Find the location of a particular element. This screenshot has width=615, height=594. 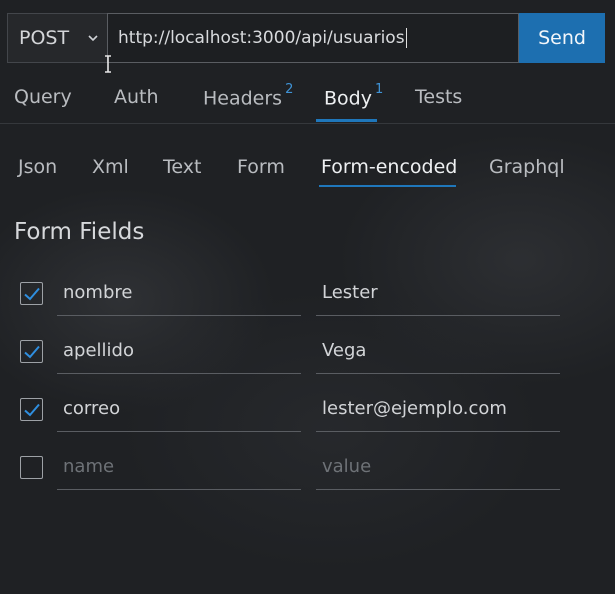

tab-body: Body 1 is located at coordinates (353, 95).